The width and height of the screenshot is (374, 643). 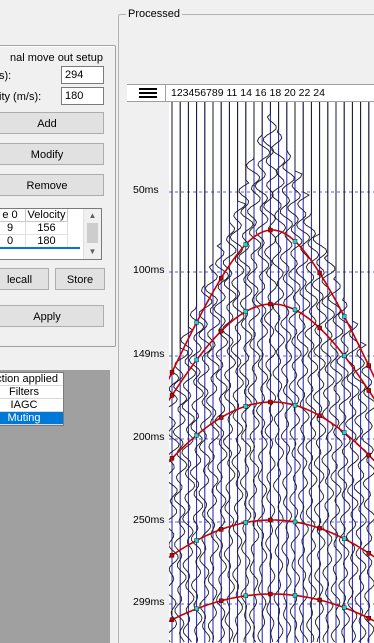 I want to click on time-tick-label: 149ms, so click(x=149, y=354).